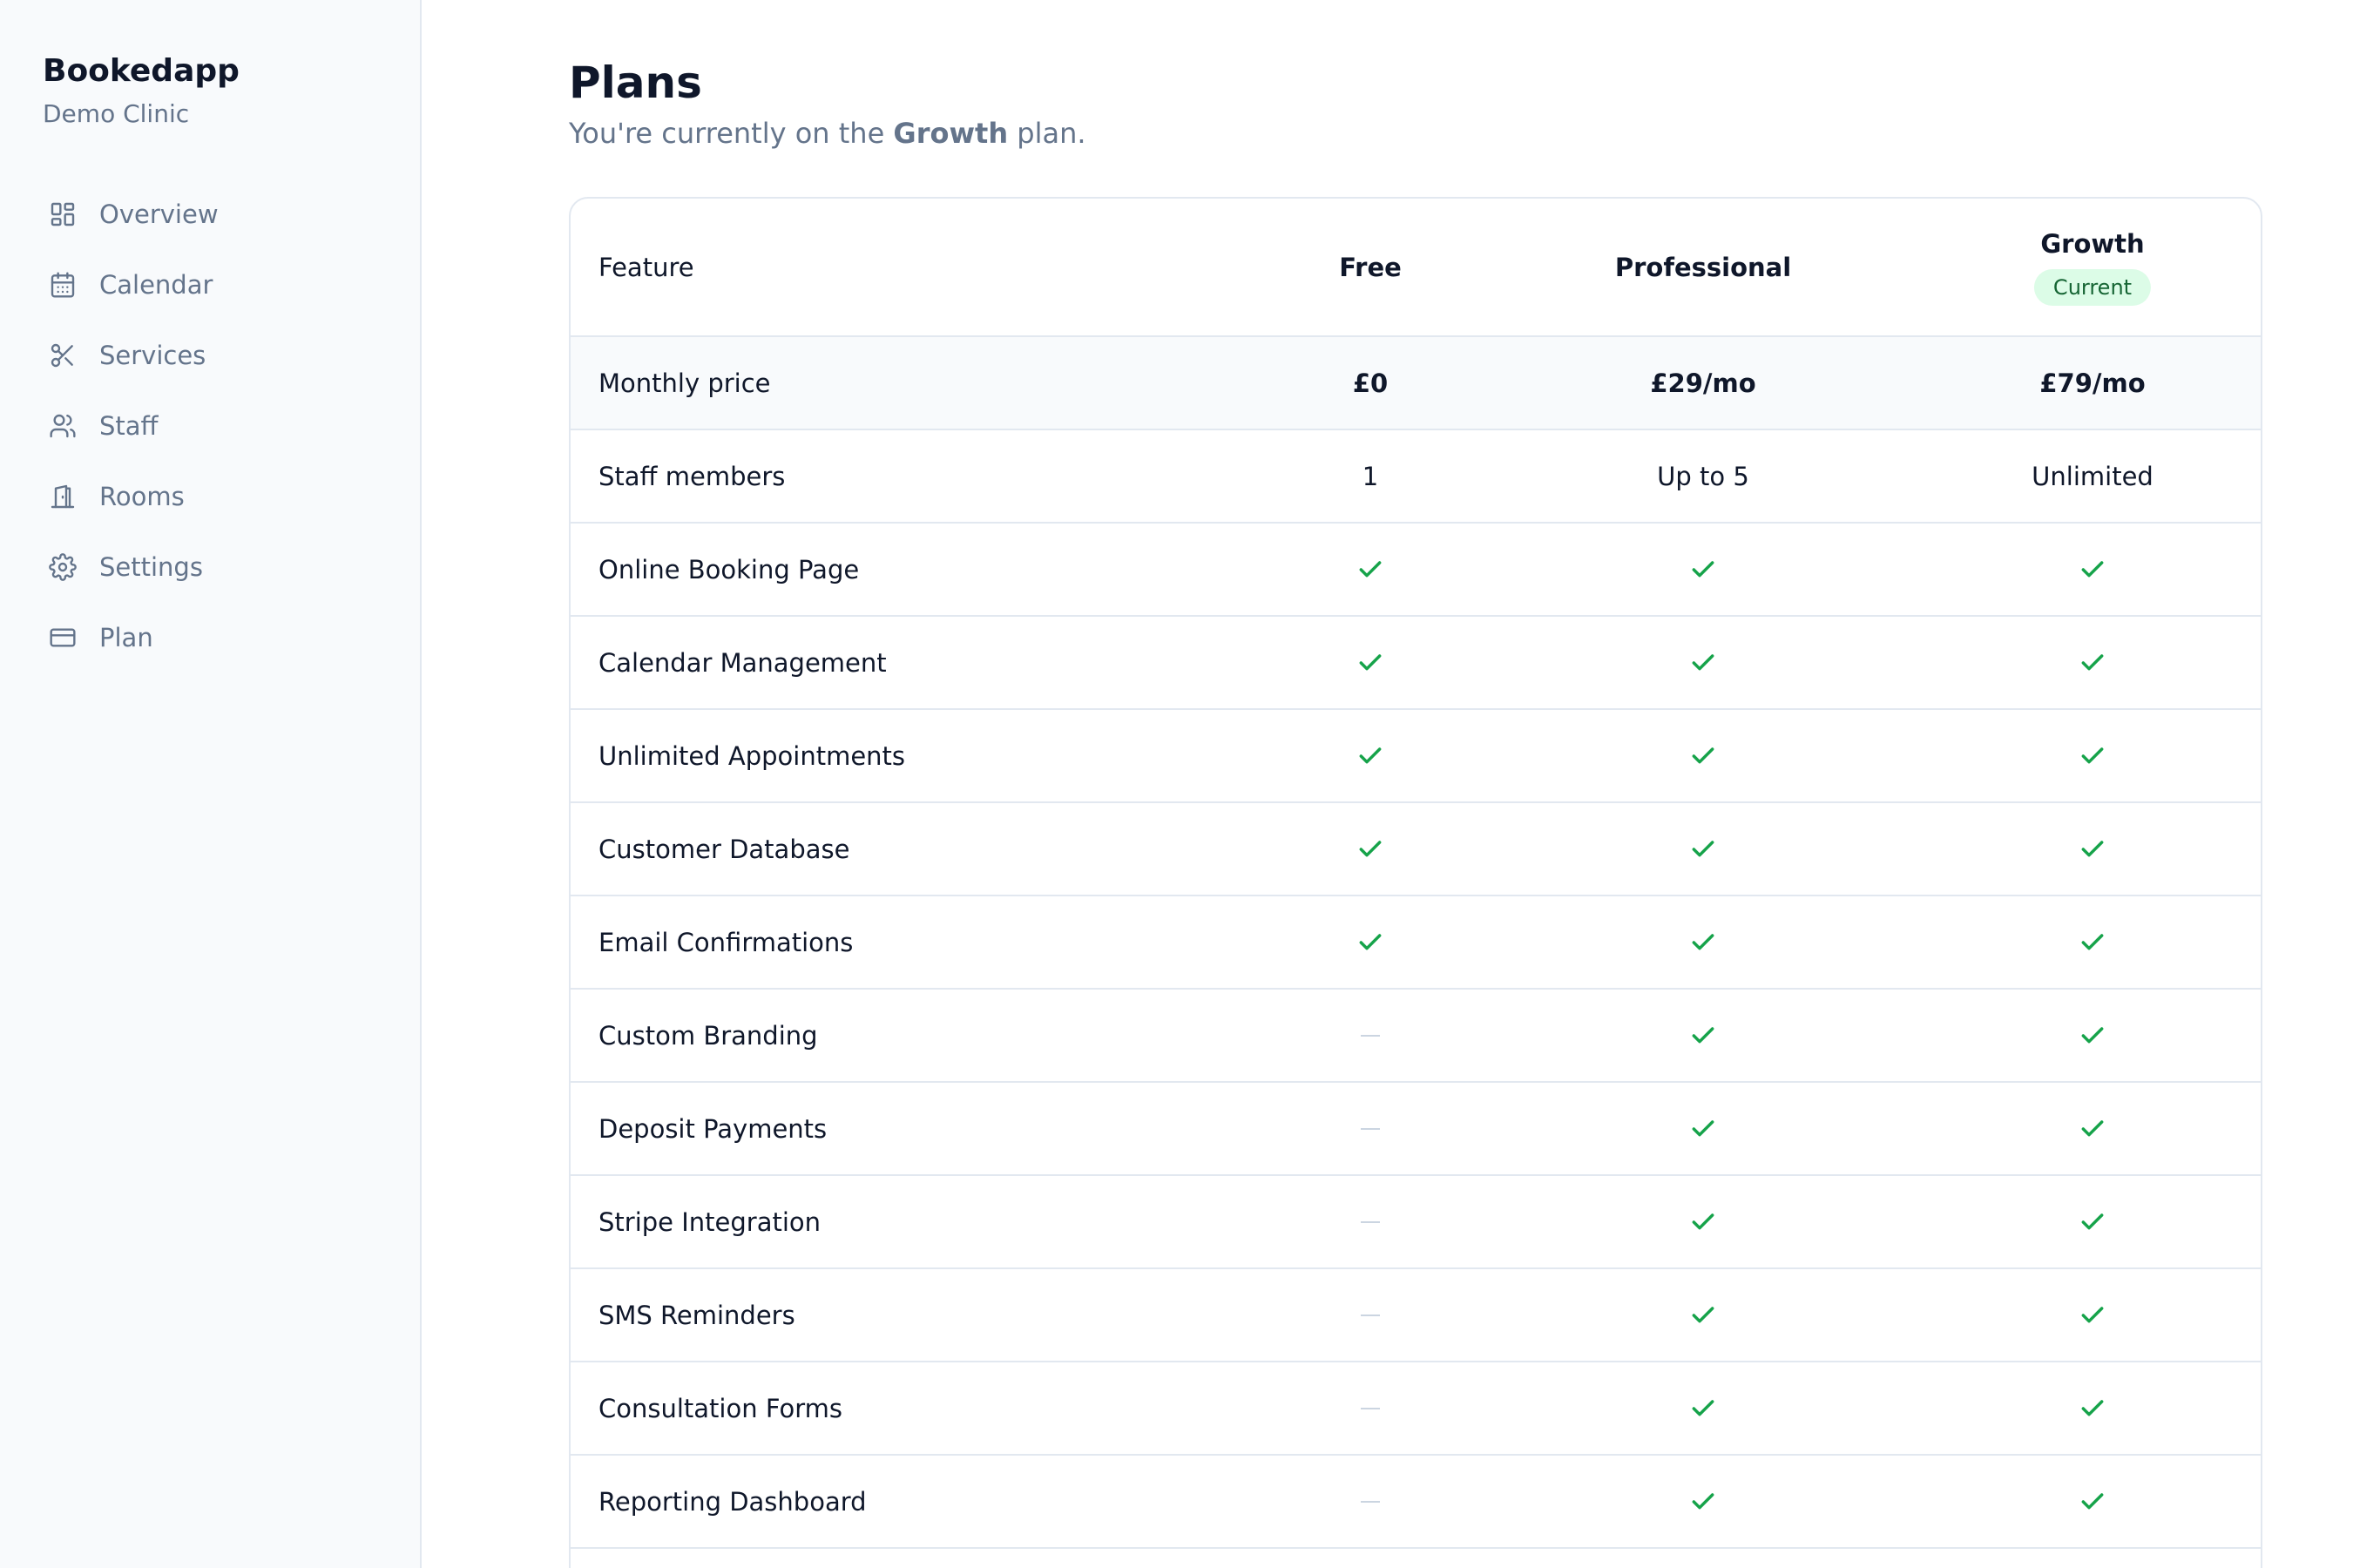  What do you see at coordinates (156, 284) in the screenshot?
I see `sidebar-item-label: Calendar` at bounding box center [156, 284].